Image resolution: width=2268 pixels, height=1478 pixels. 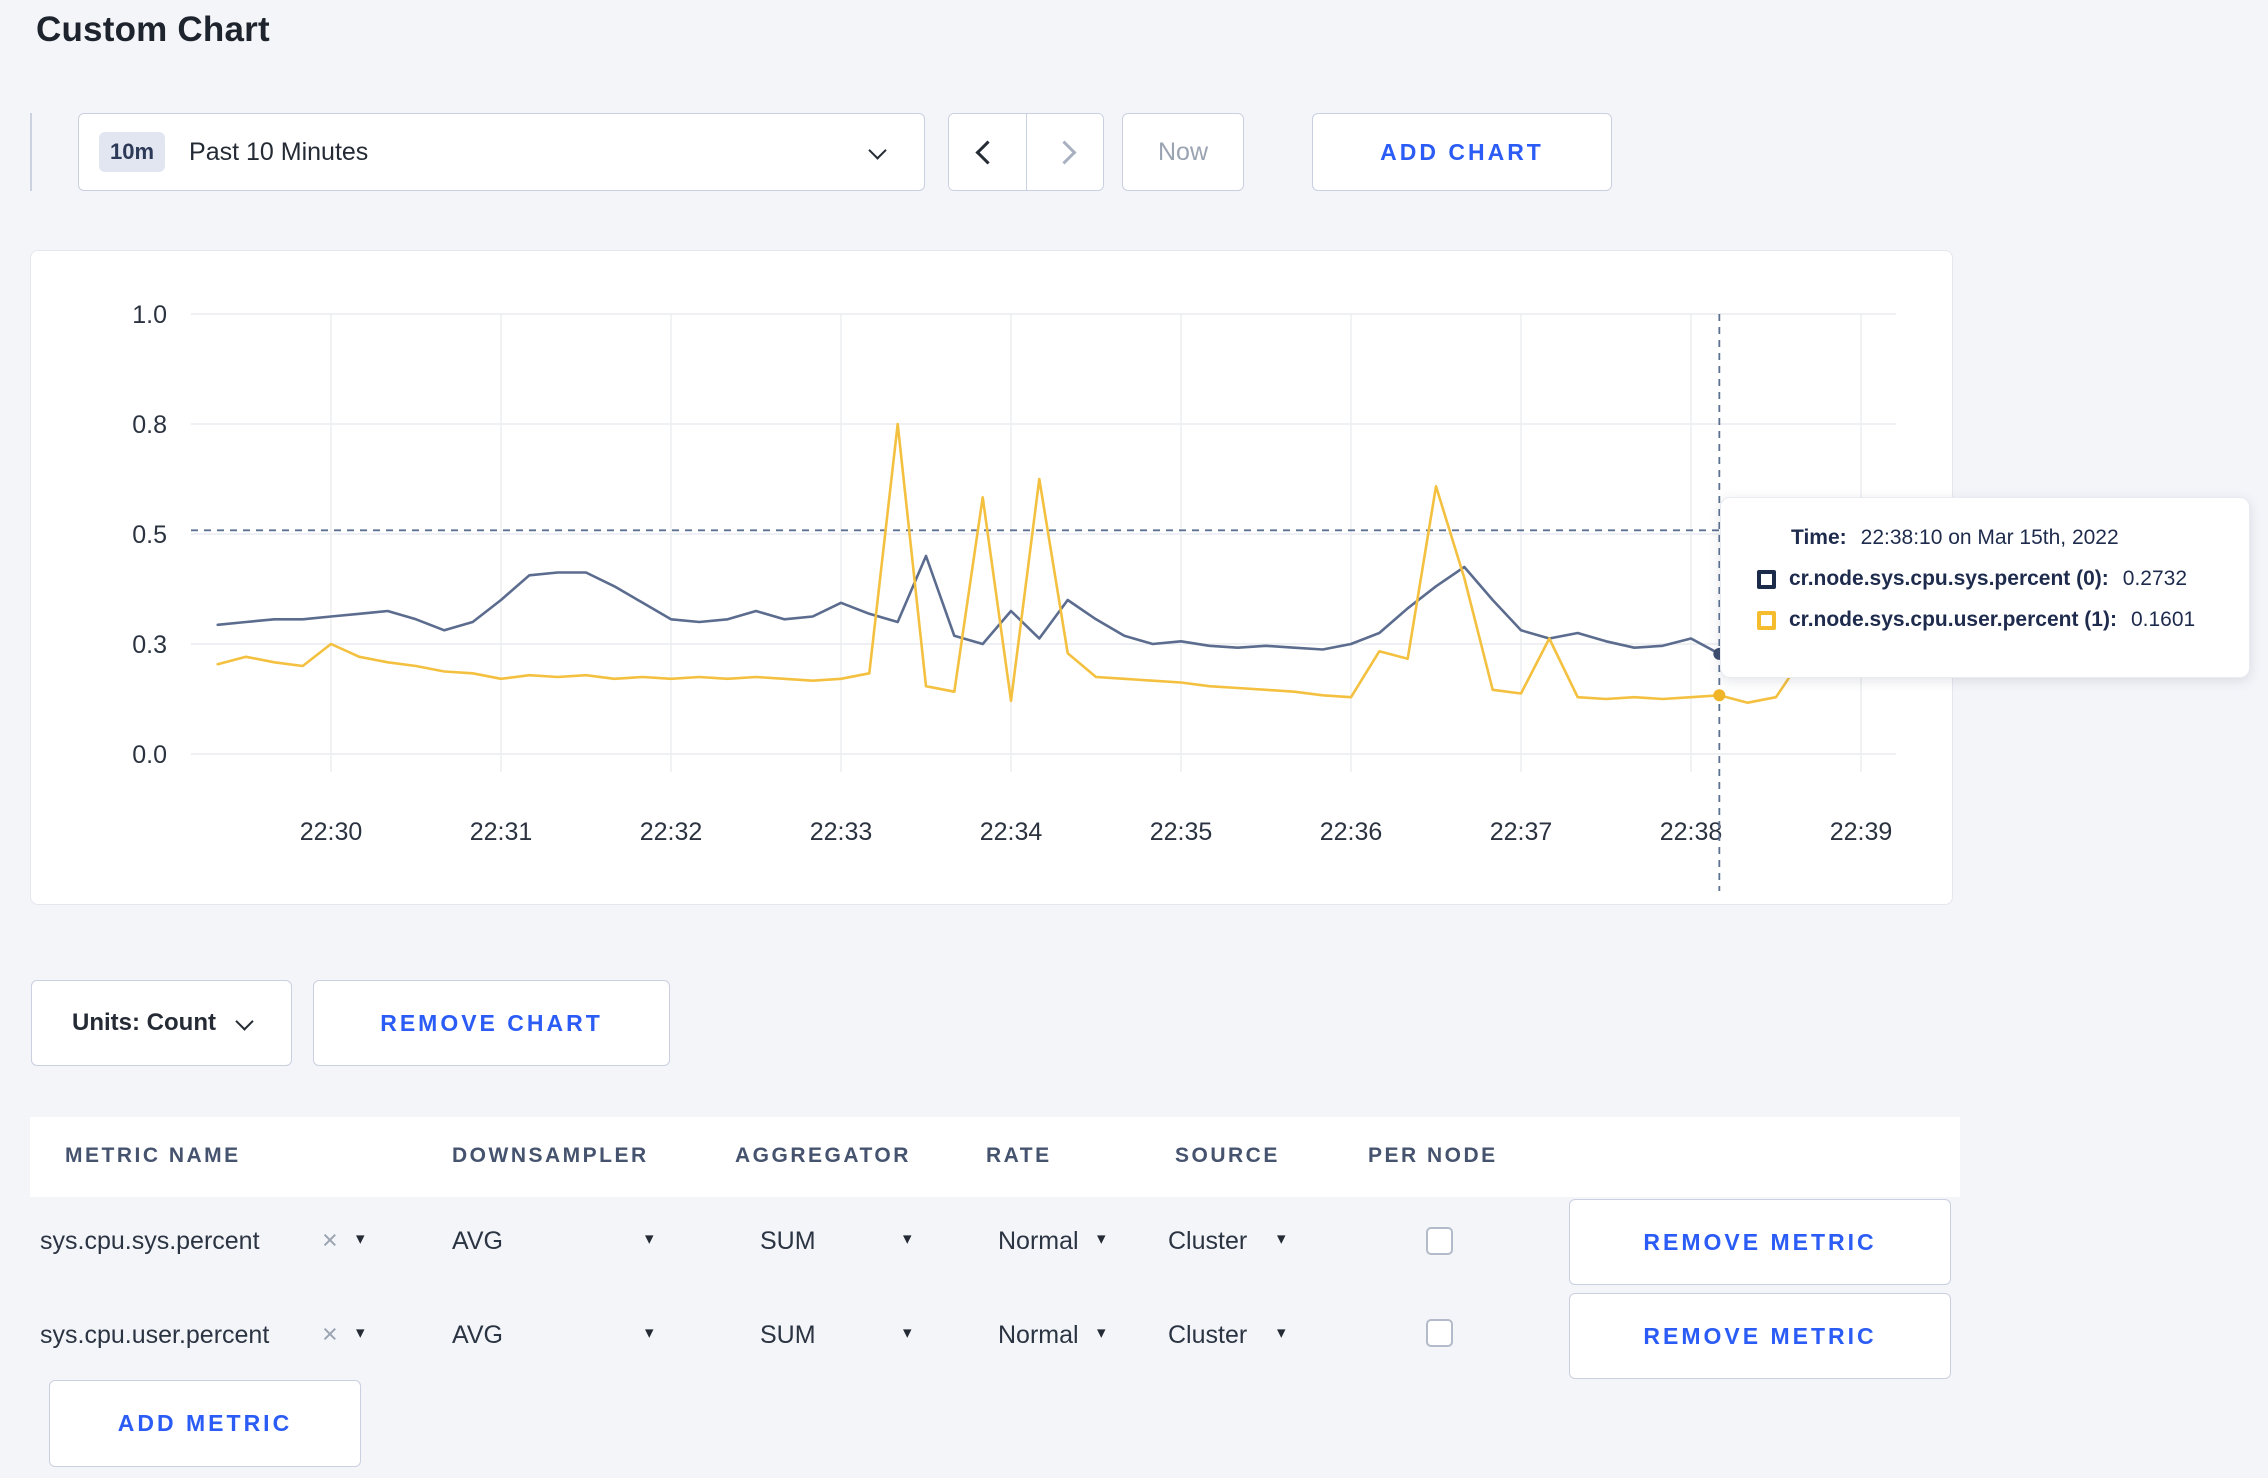 What do you see at coordinates (1949, 578) in the screenshot?
I see `tooltip-sys-series-name: cr.node.sys.cpu.sys.percent (0):` at bounding box center [1949, 578].